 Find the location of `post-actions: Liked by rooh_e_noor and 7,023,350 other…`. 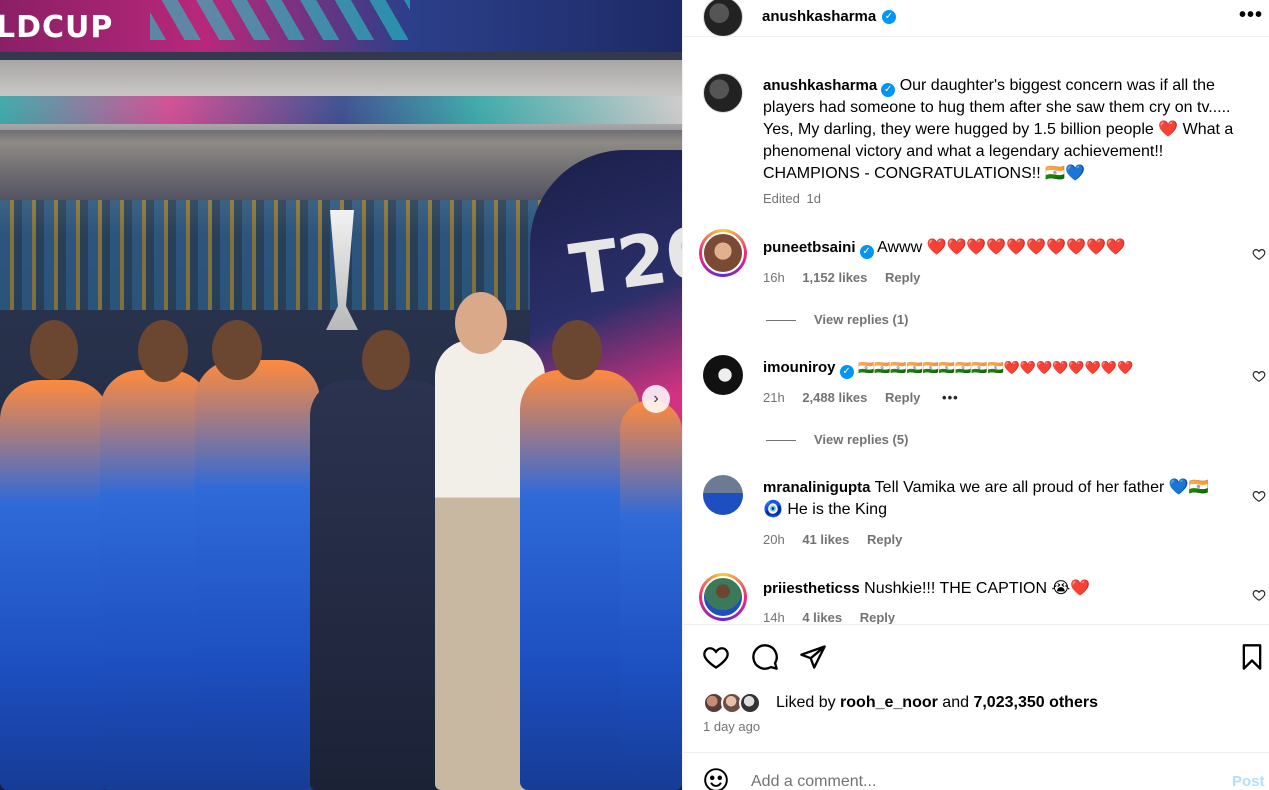

post-actions: Liked by rooh_e_noor and 7,023,350 other… is located at coordinates (976, 707).